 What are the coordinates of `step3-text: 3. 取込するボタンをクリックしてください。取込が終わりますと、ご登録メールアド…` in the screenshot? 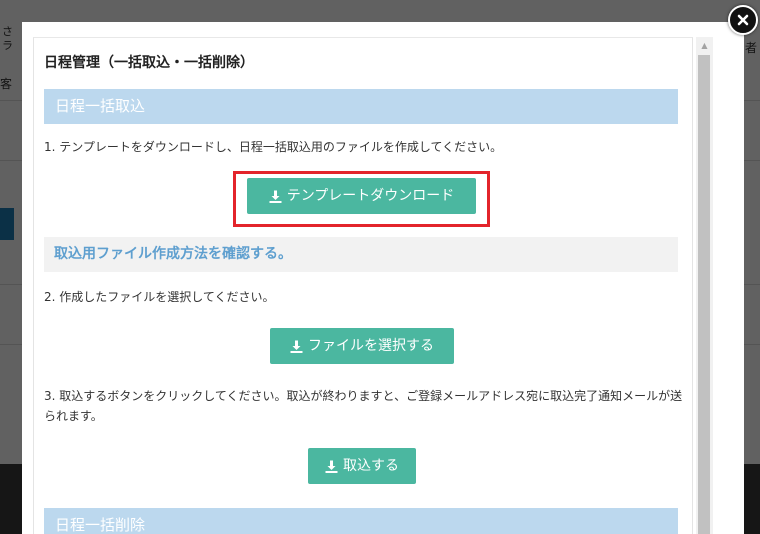 It's located at (363, 406).